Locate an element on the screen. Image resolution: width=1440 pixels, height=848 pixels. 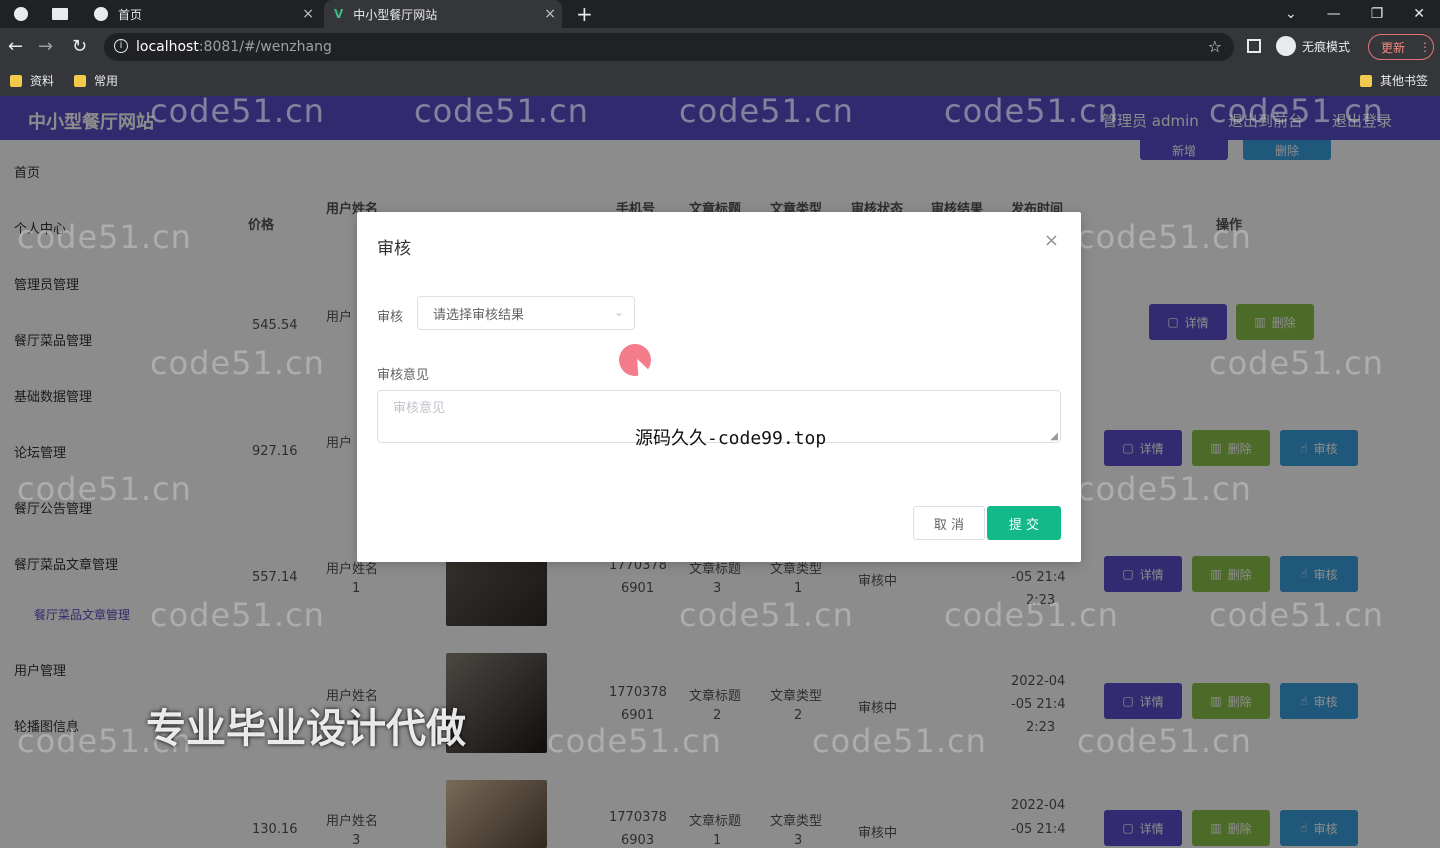
restore-icon: ❐ is located at coordinates (1377, 14).